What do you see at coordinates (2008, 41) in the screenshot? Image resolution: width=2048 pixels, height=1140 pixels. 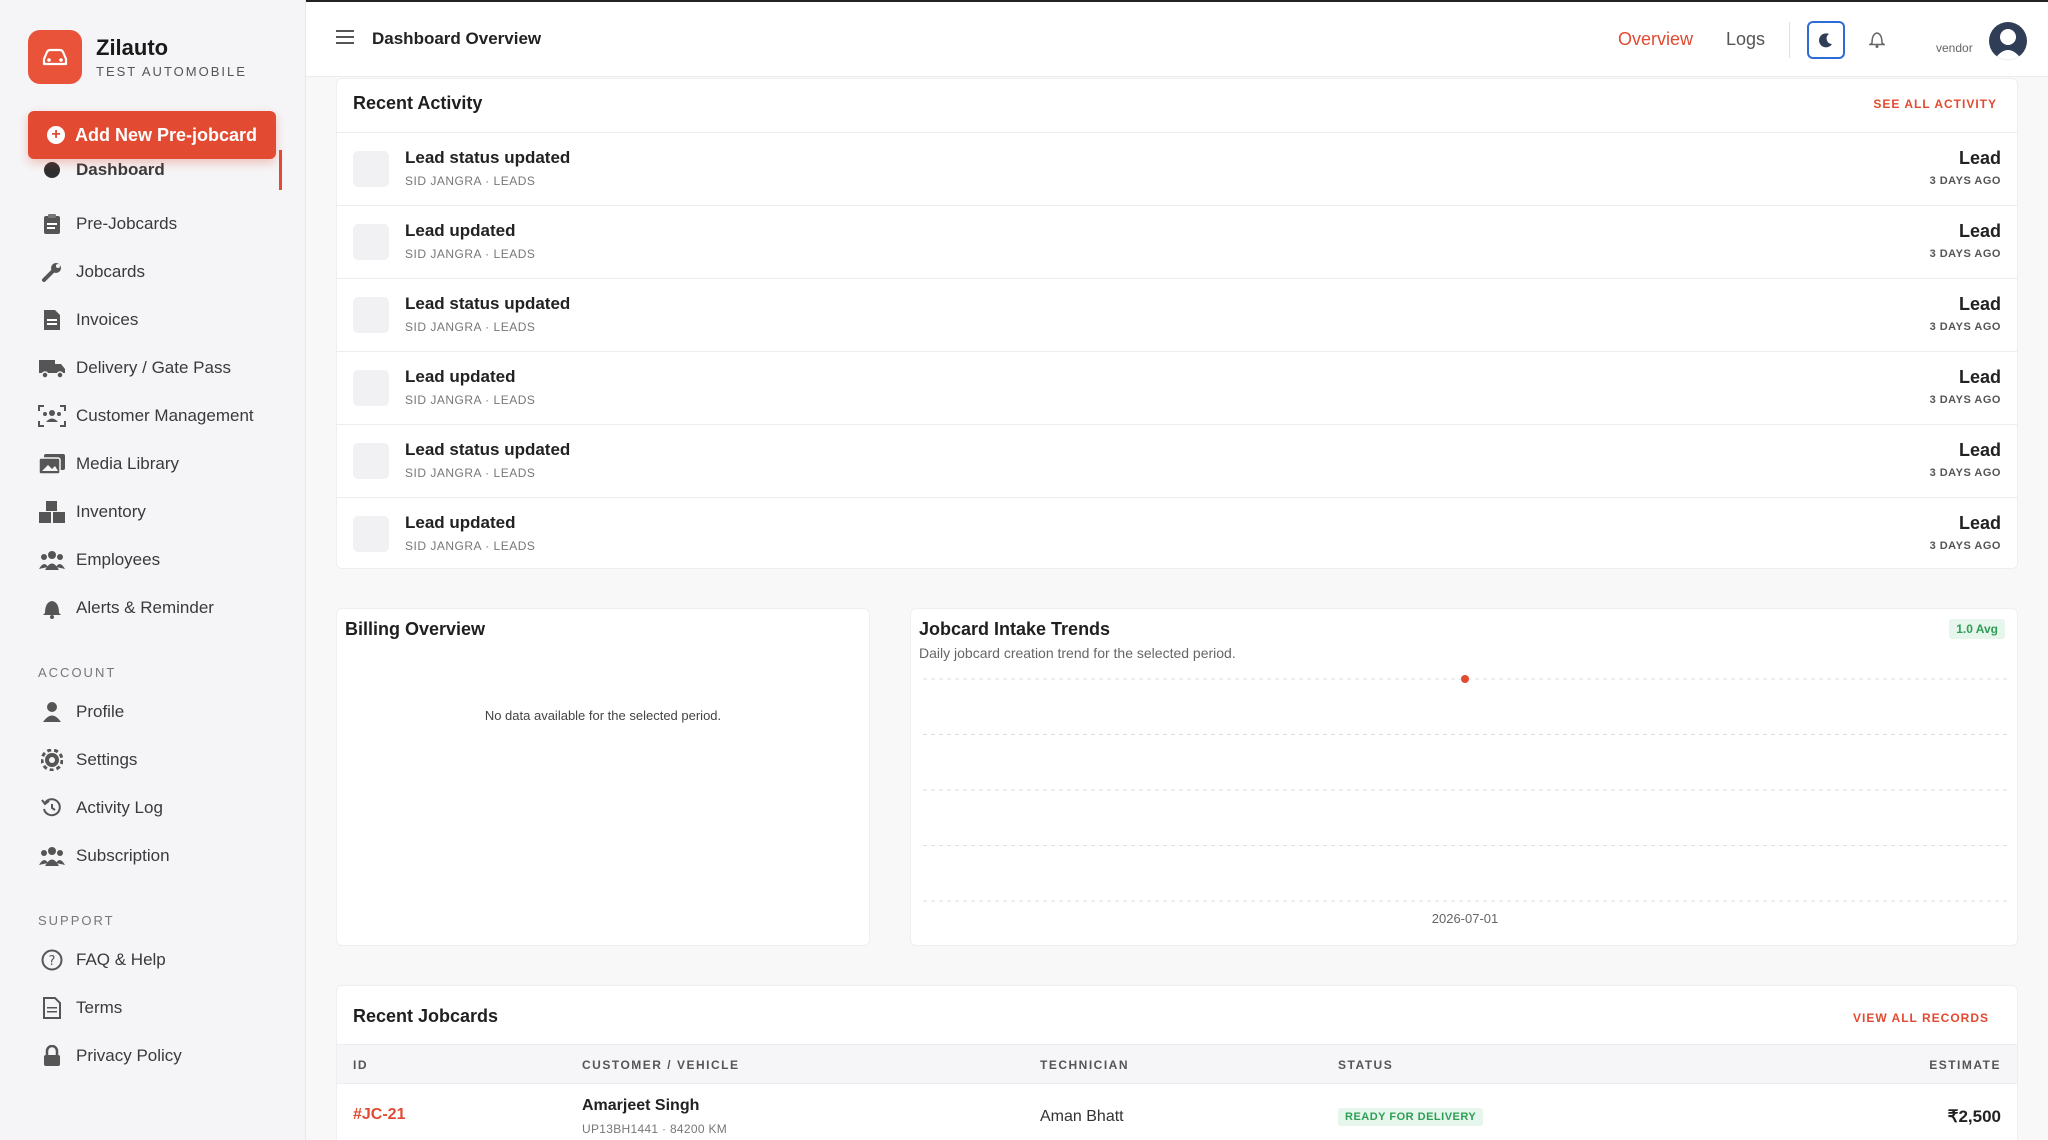 I see `avatar` at bounding box center [2008, 41].